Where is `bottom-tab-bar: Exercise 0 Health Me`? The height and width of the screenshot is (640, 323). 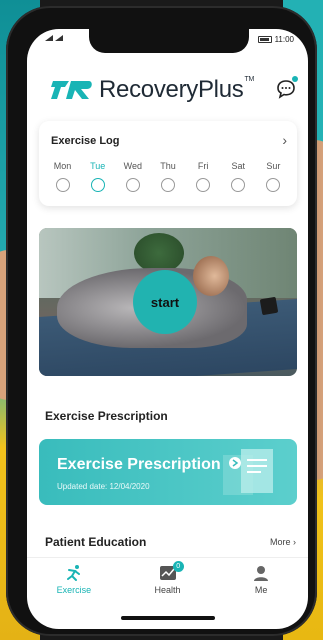 bottom-tab-bar: Exercise 0 Health Me is located at coordinates (167, 580).